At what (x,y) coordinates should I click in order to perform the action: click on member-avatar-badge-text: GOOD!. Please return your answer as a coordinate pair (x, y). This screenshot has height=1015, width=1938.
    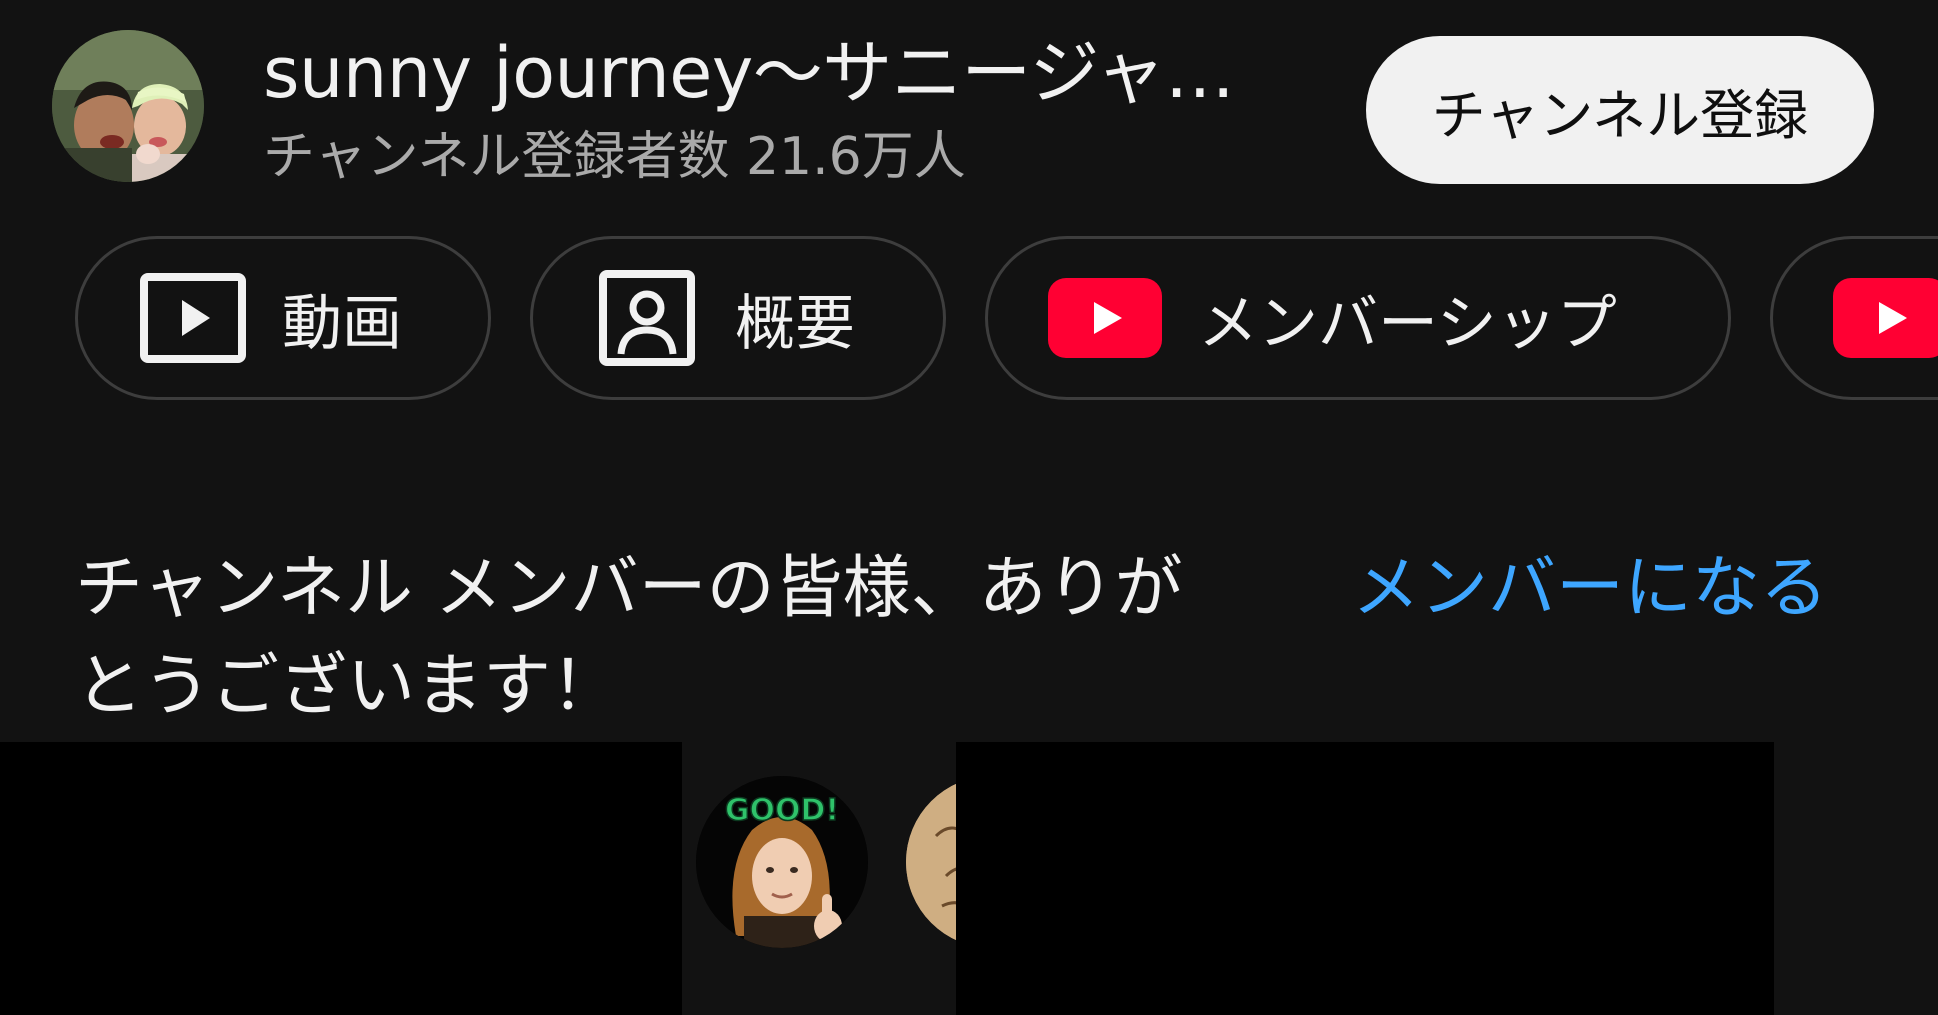
    Looking at the image, I should click on (782, 810).